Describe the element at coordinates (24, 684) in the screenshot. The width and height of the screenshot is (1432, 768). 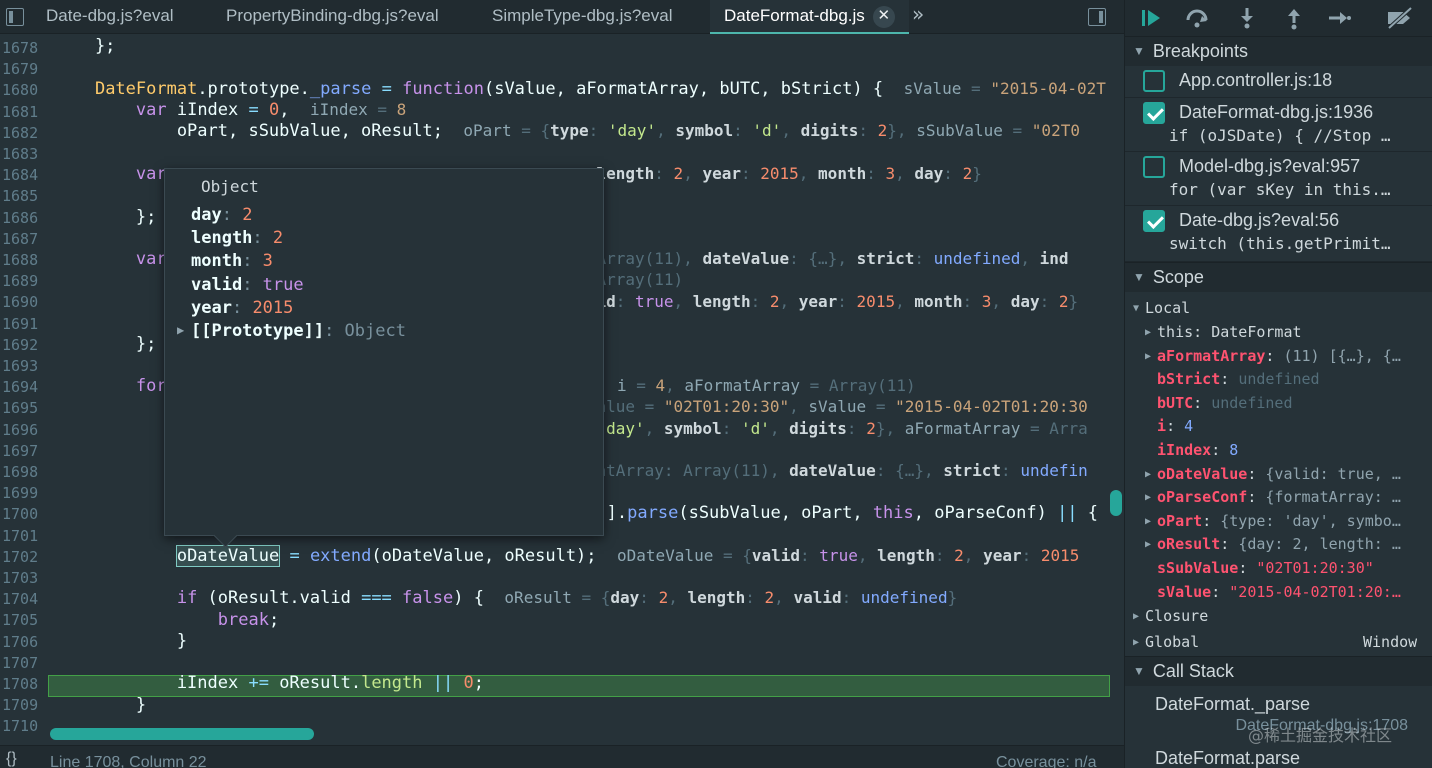
I see `line-number: 1708` at that location.